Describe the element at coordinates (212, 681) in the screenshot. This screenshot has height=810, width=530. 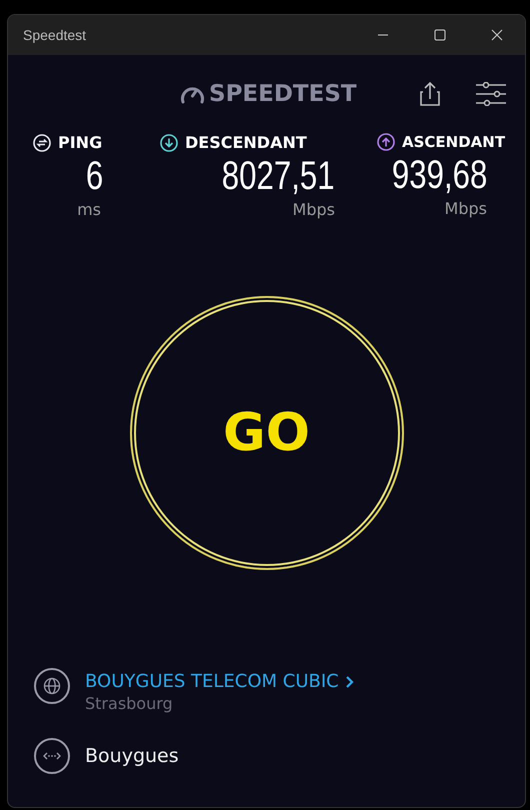
I see `server-link: BOUYGUES TELECOM CUBIC` at that location.